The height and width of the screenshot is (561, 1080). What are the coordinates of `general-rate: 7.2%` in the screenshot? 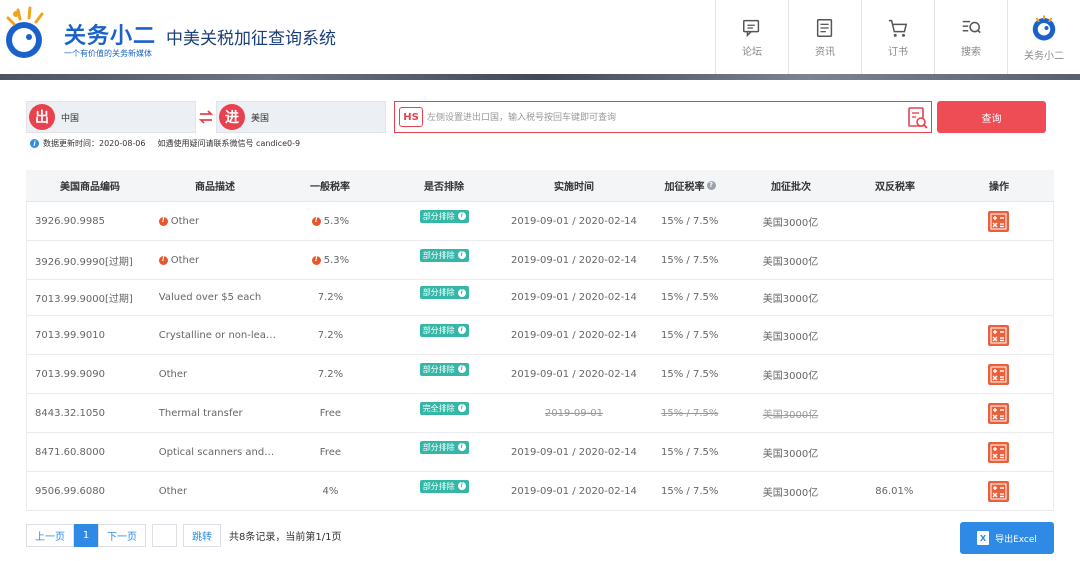 It's located at (330, 374).